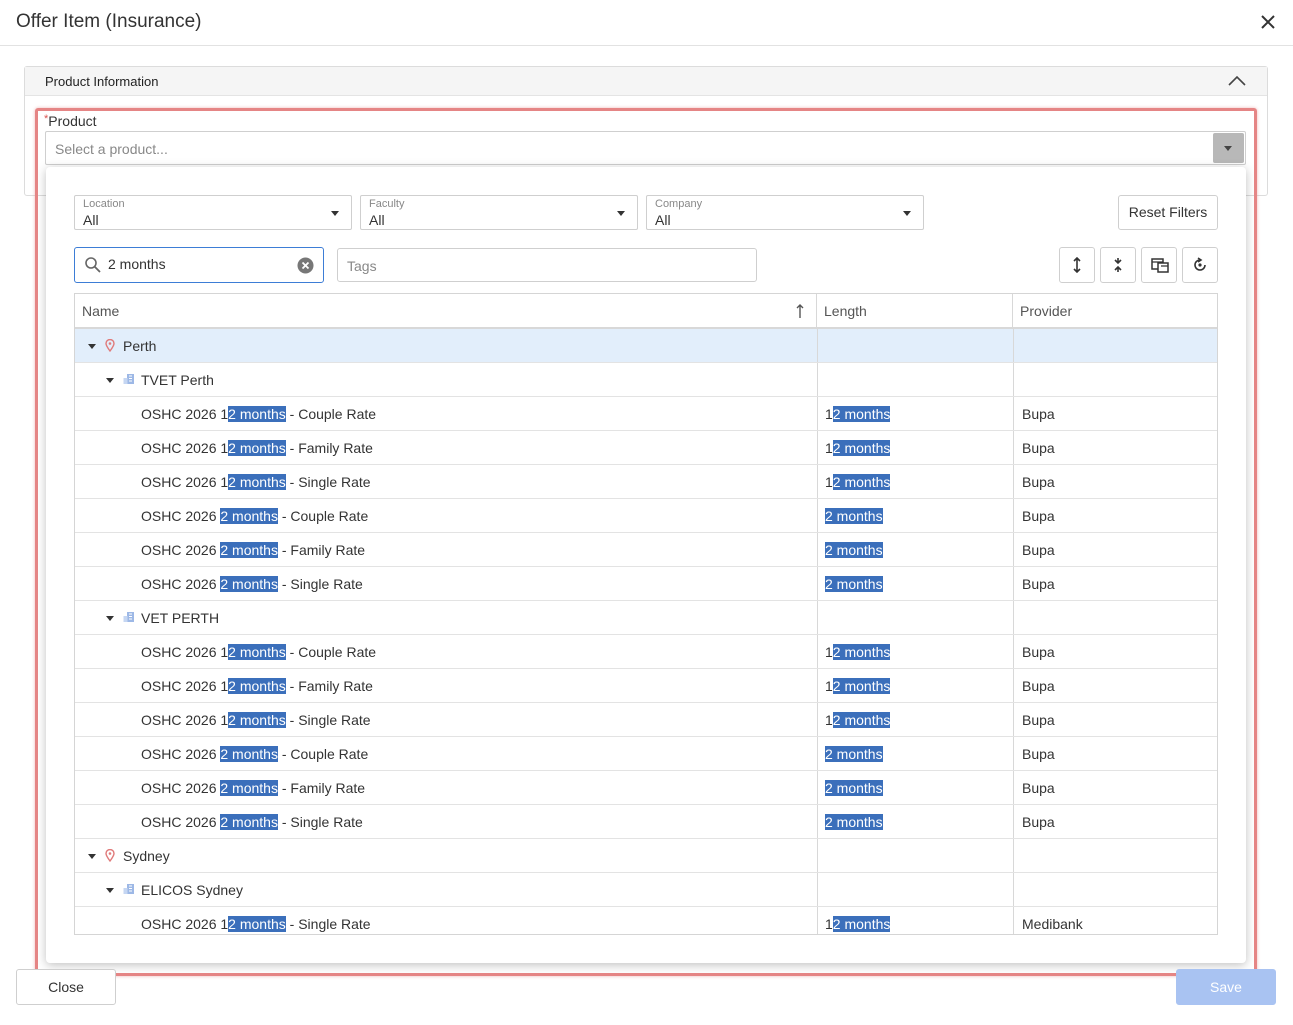 The height and width of the screenshot is (1025, 1293). Describe the element at coordinates (256, 720) in the screenshot. I see `product-name: OSHC 2026 12 months - Single Rate` at that location.